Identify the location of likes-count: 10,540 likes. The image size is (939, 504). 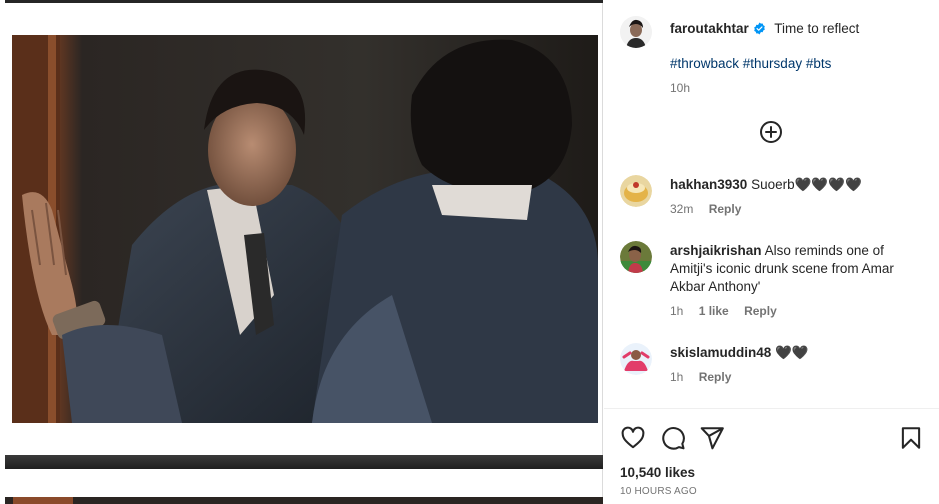
(657, 472).